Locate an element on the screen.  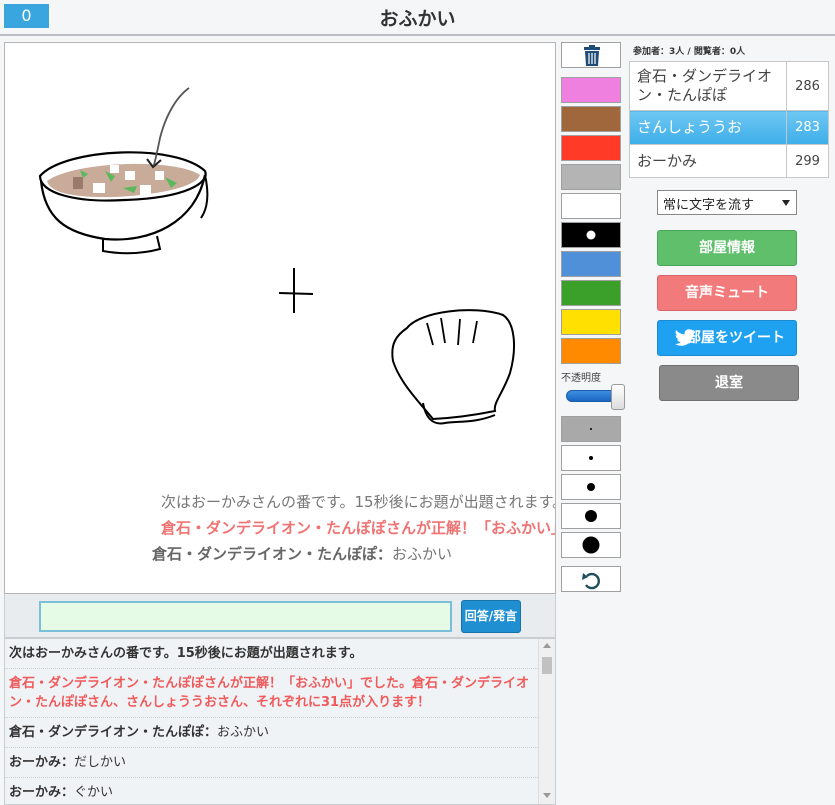
answer-submit-button: 回答/発言 is located at coordinates (491, 616).